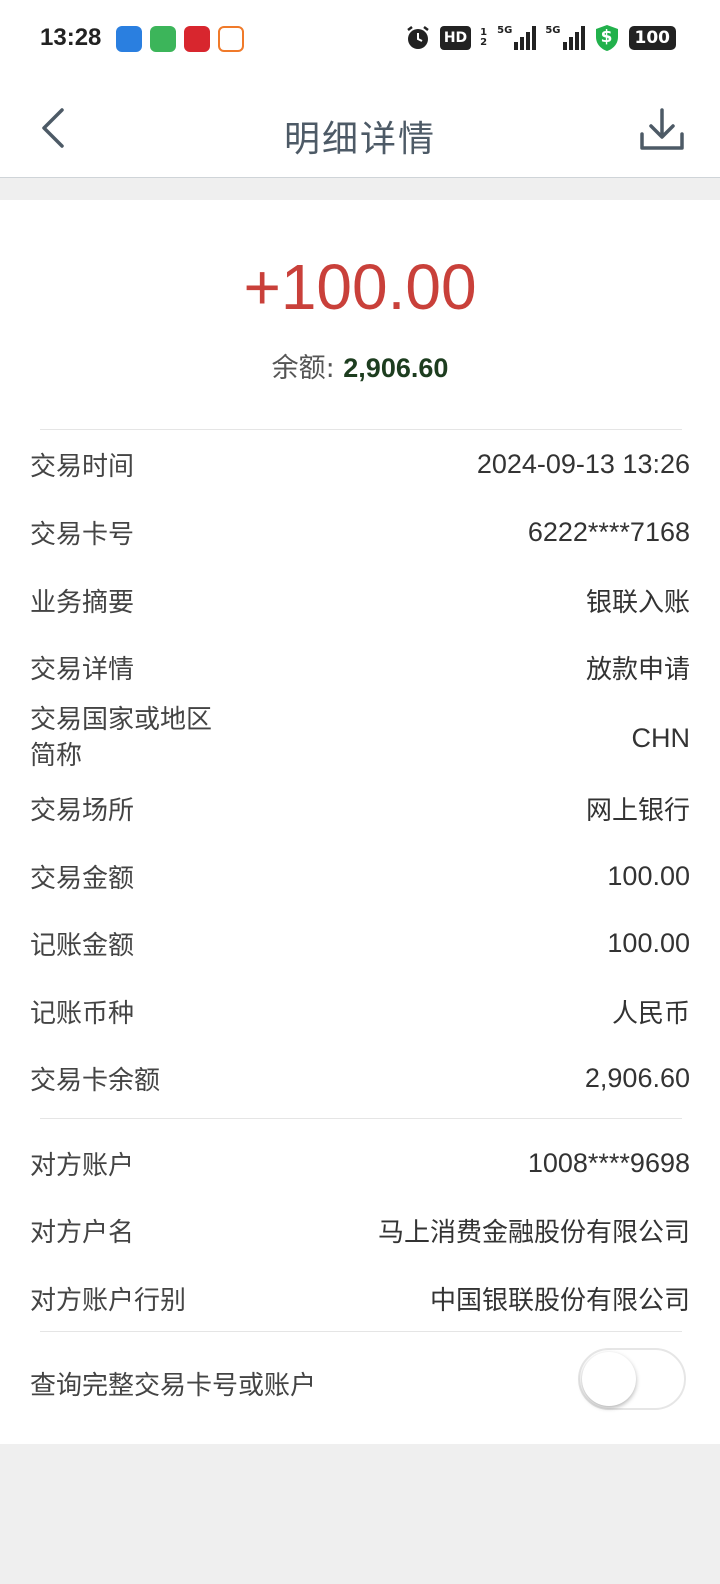 The image size is (720, 1584). Describe the element at coordinates (418, 37) in the screenshot. I see `alarm-icon` at that location.